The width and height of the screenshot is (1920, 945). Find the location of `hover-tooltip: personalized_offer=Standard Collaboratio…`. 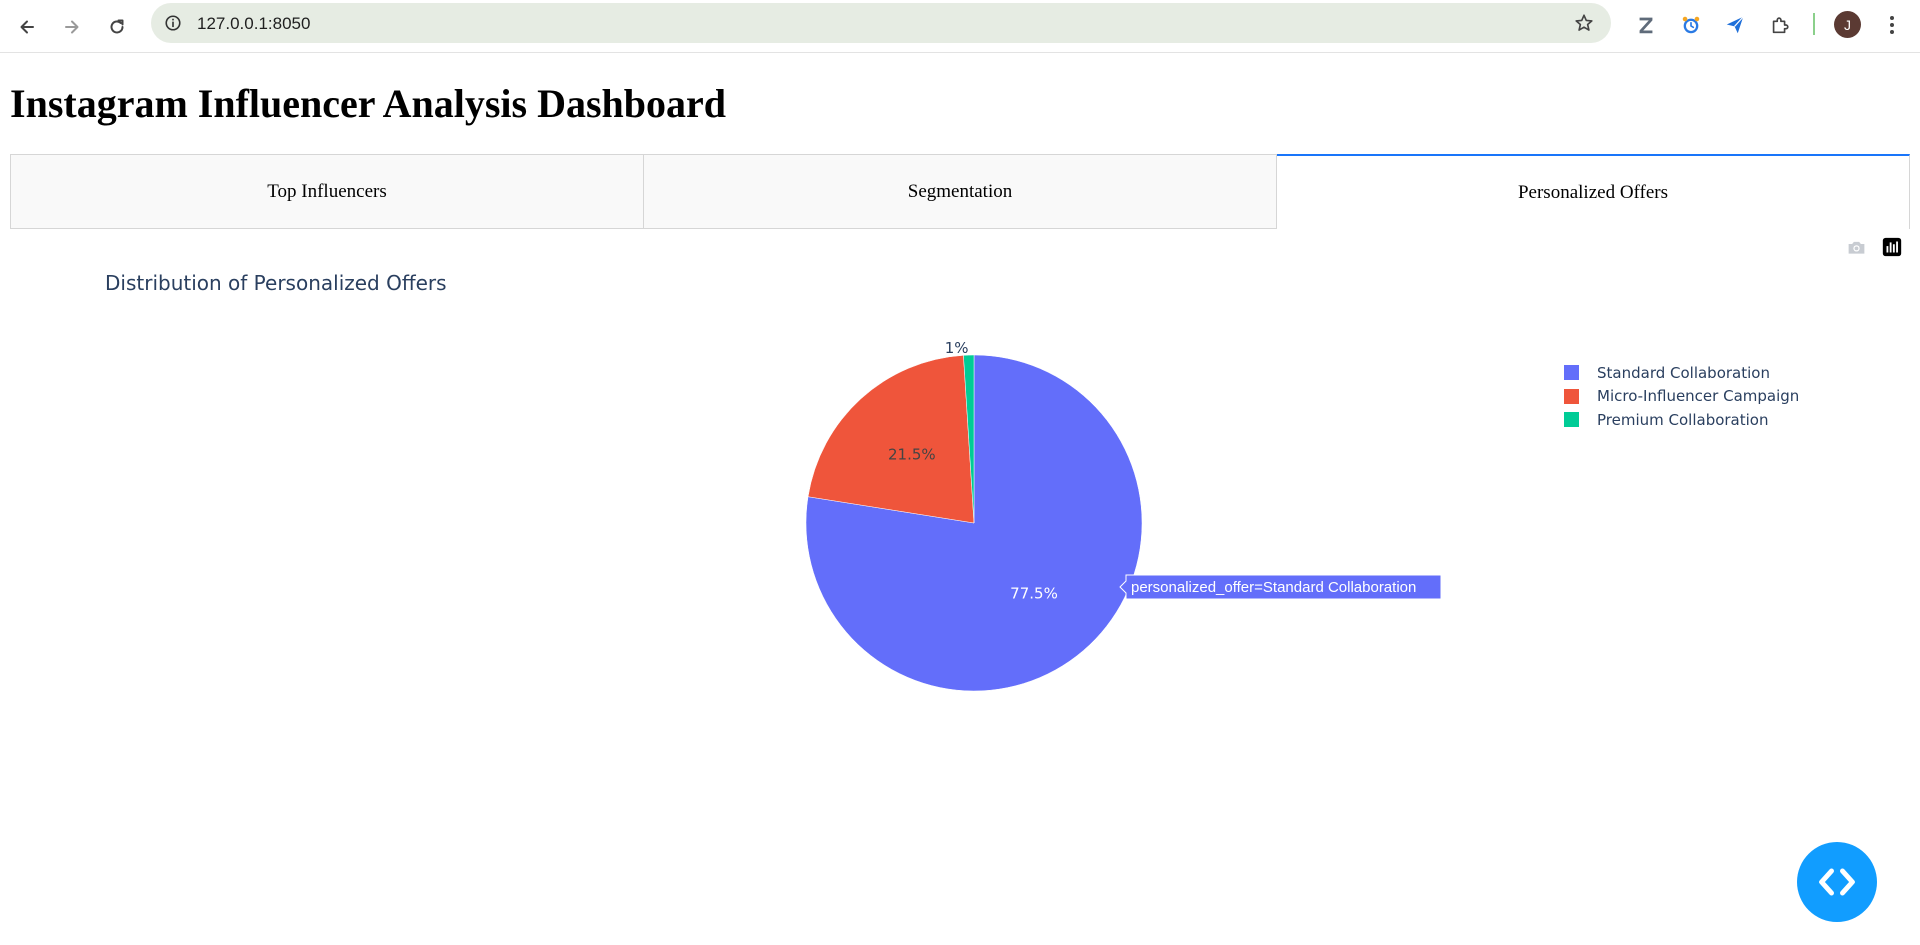

hover-tooltip: personalized_offer=Standard Collaboratio… is located at coordinates (1280, 587).